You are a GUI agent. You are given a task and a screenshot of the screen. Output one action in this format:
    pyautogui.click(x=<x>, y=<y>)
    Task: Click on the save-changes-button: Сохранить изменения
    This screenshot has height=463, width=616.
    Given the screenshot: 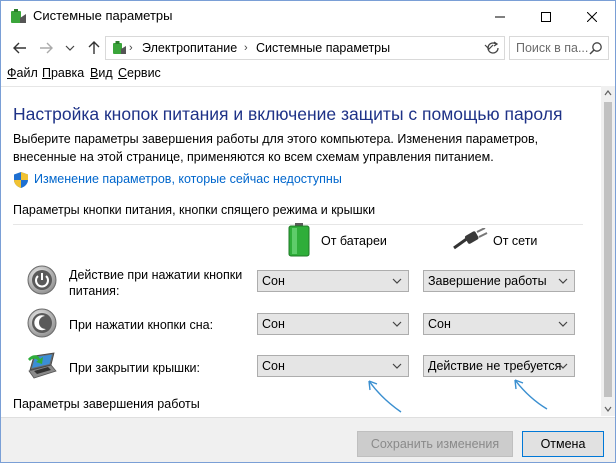 What is the action you would take?
    pyautogui.click(x=435, y=444)
    